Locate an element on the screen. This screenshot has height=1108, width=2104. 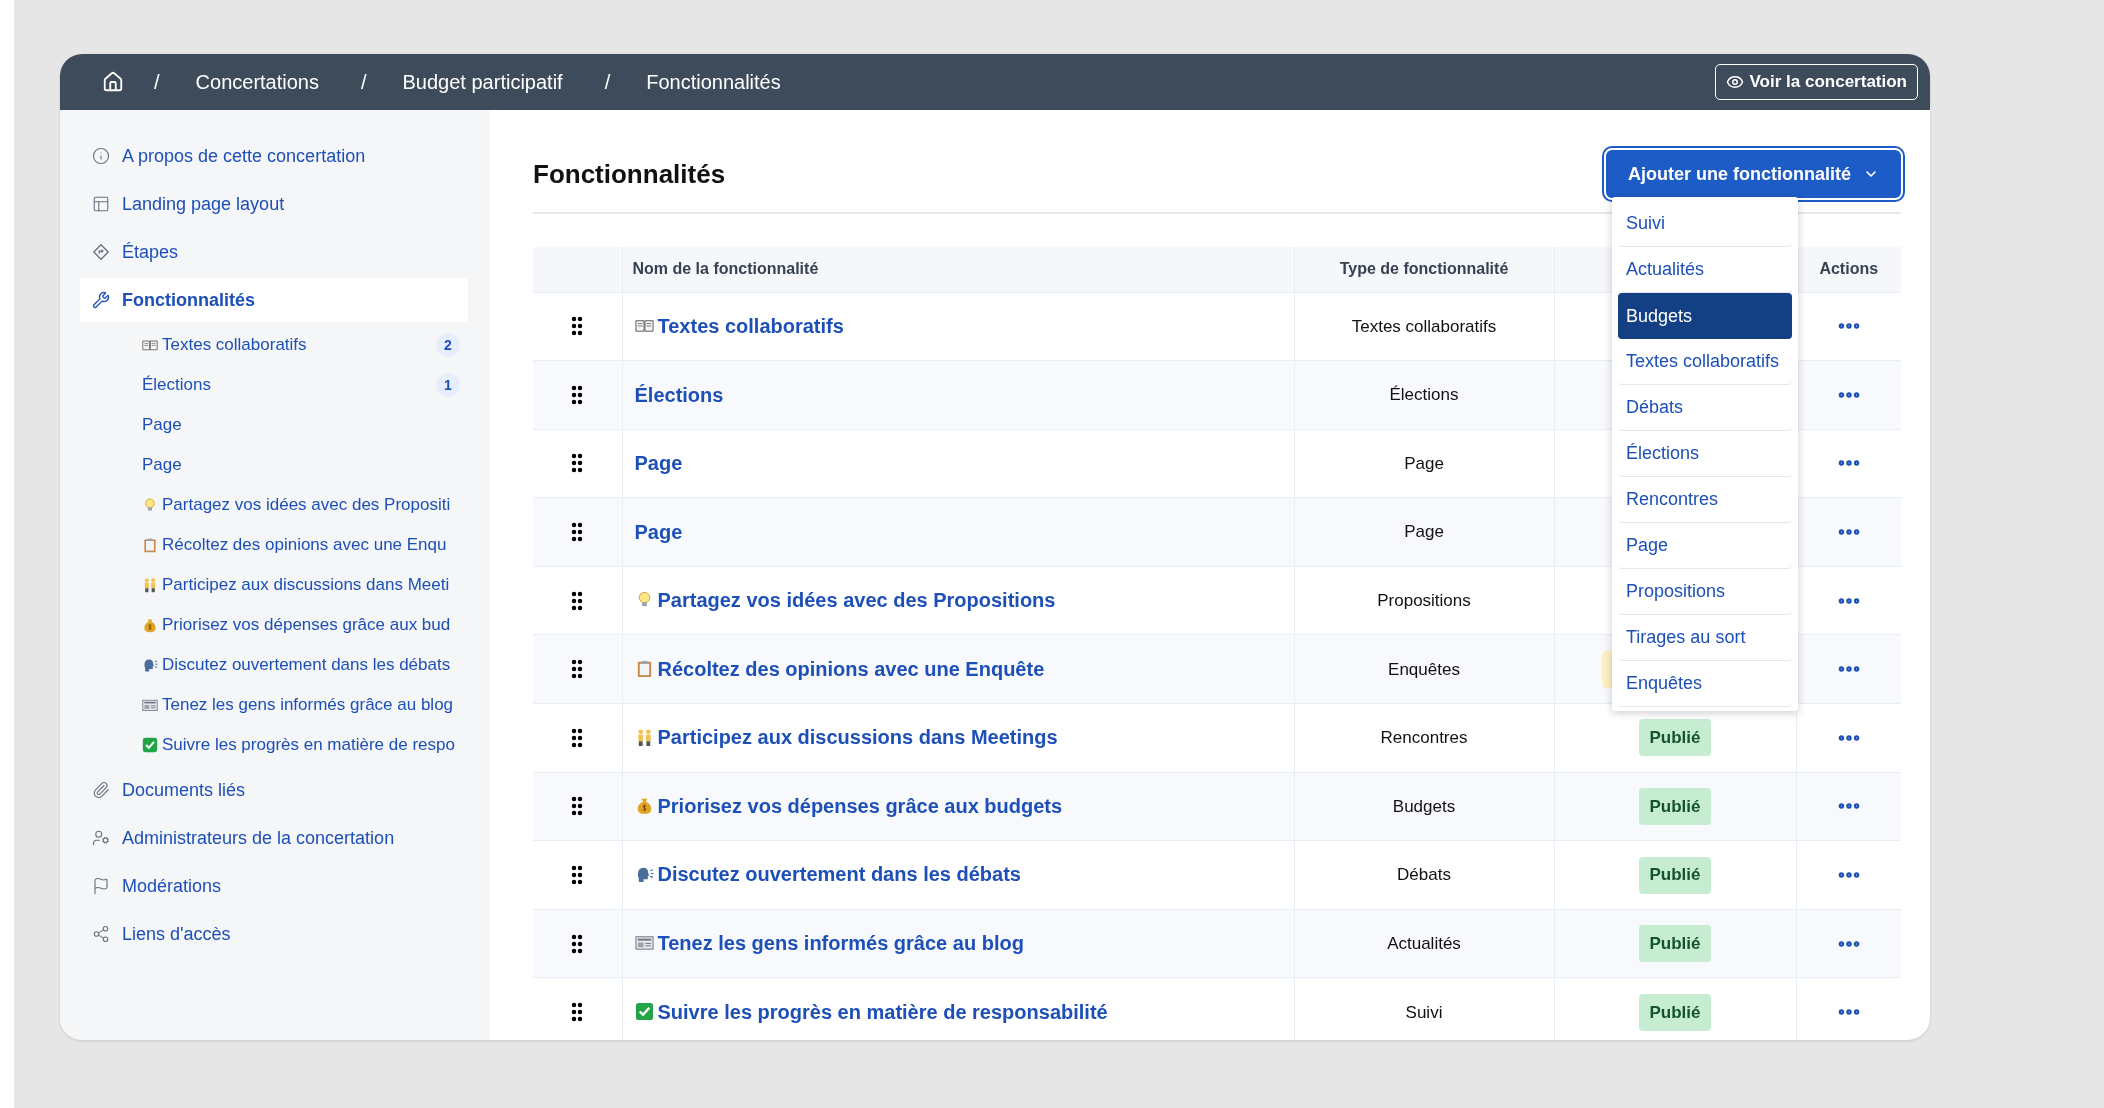
dropdown-item: Propositions is located at coordinates (1705, 592).